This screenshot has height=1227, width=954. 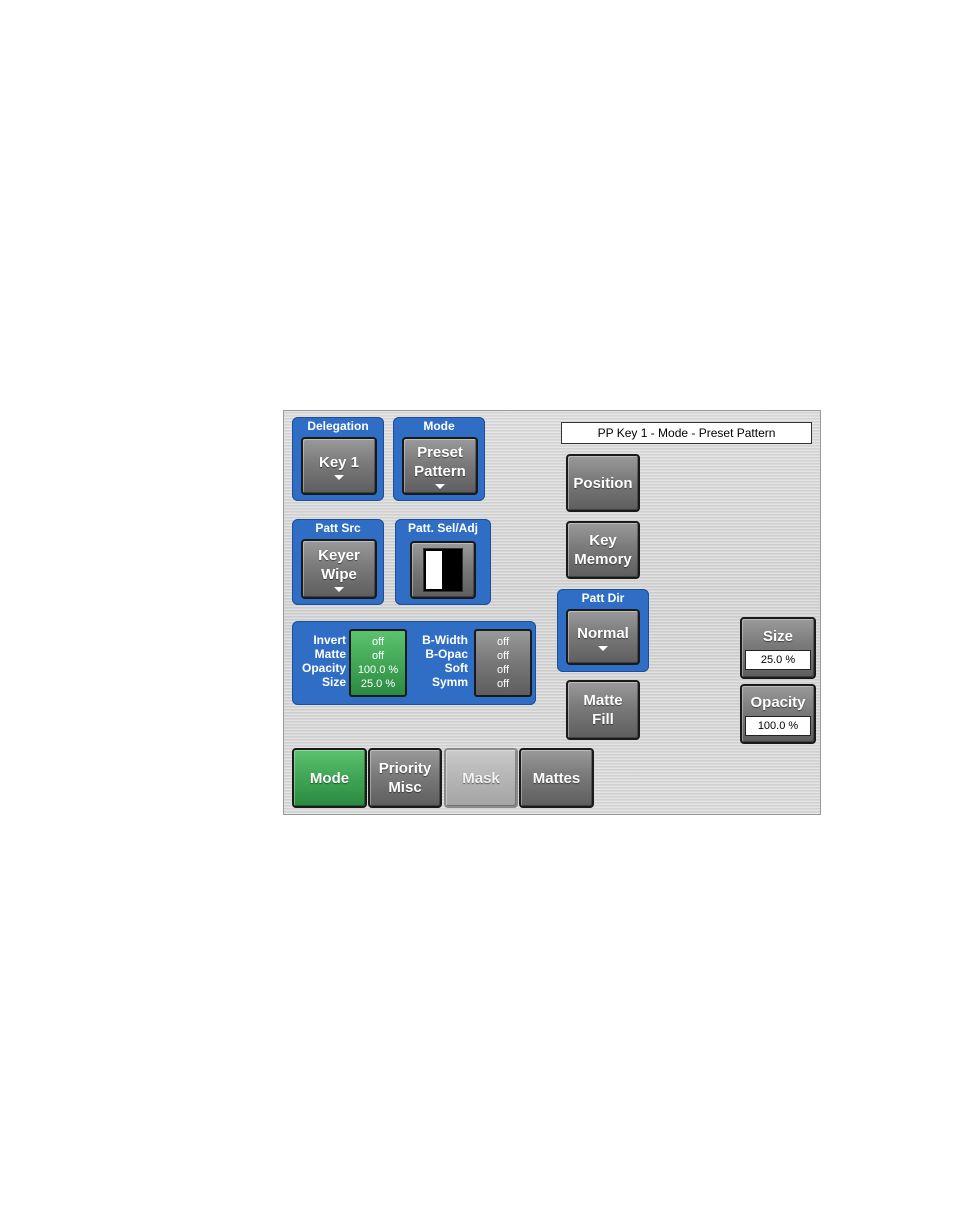 I want to click on matte-fill-line2: Fill, so click(x=603, y=719).